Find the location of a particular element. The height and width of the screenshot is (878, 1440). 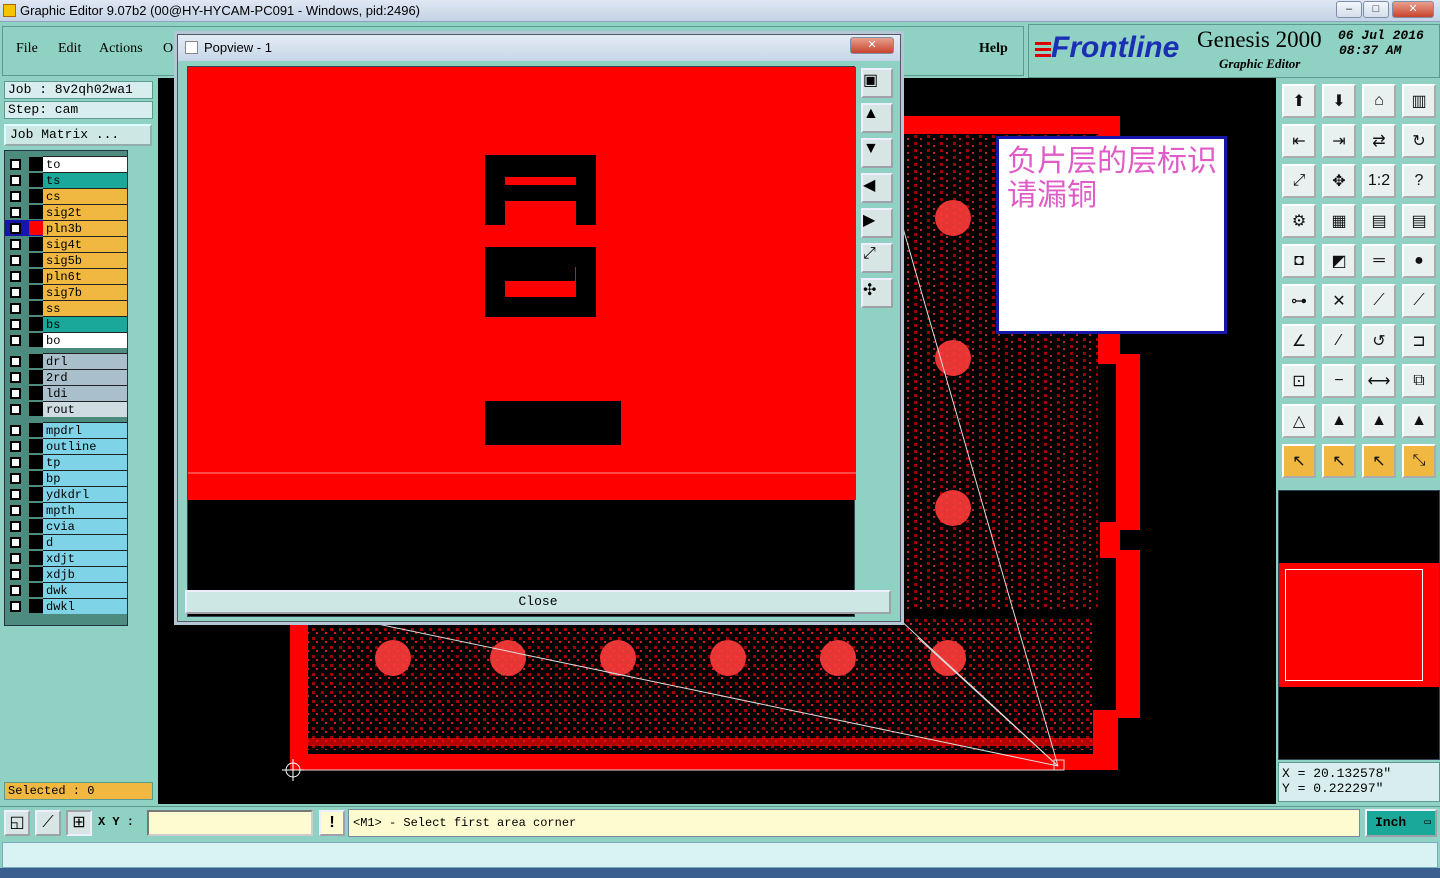

mini-map is located at coordinates (1359, 625).